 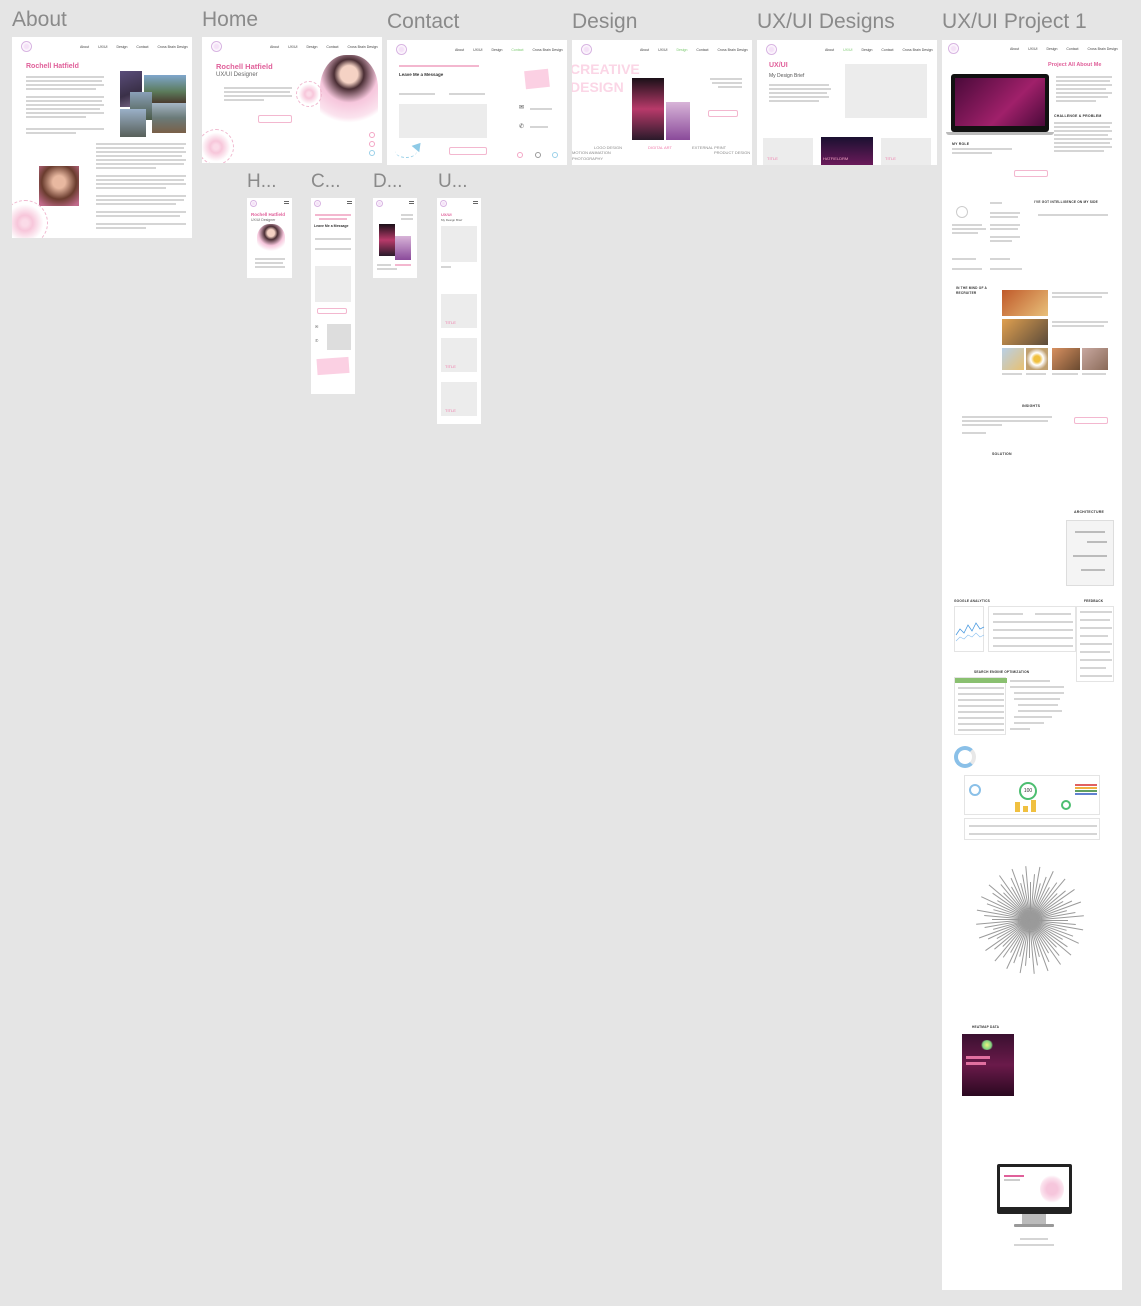 I want to click on insights-button, so click(x=1091, y=420).